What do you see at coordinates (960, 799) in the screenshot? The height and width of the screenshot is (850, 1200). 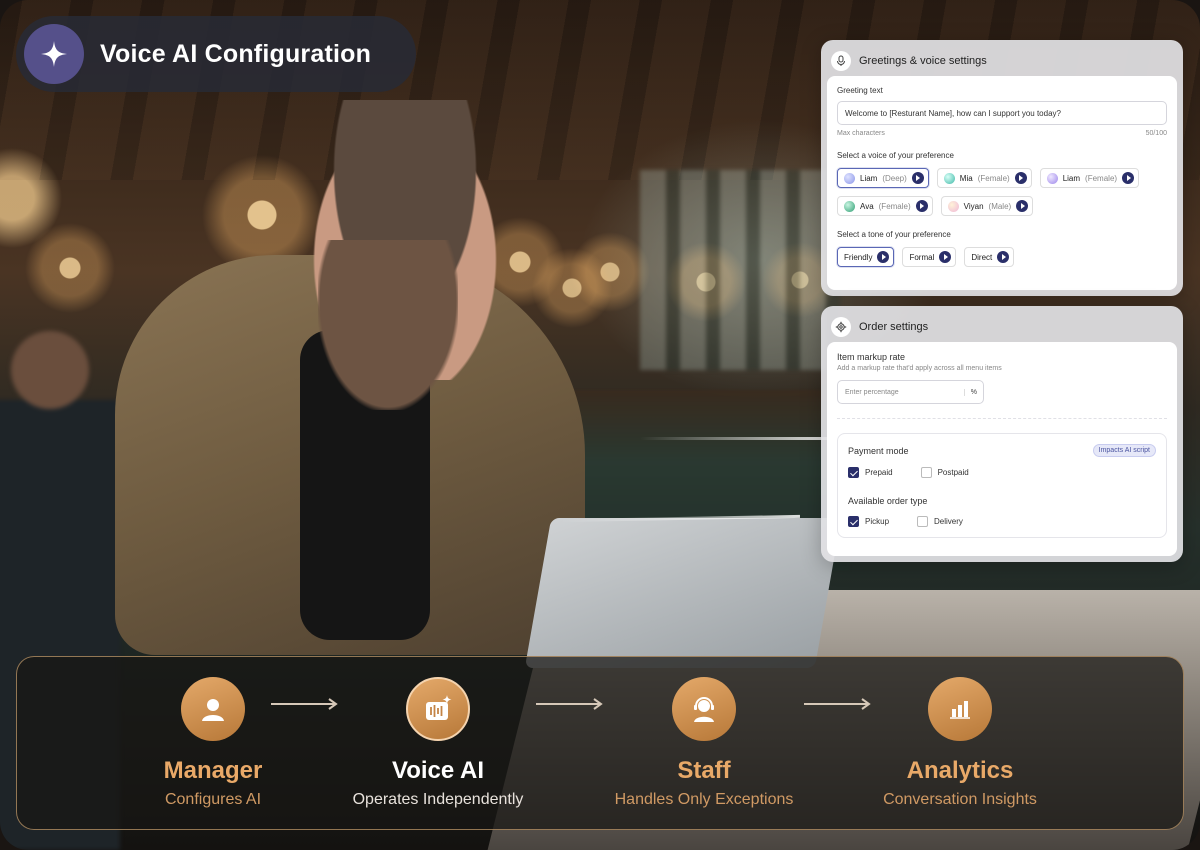 I see `step-desc: Conversation Insights` at bounding box center [960, 799].